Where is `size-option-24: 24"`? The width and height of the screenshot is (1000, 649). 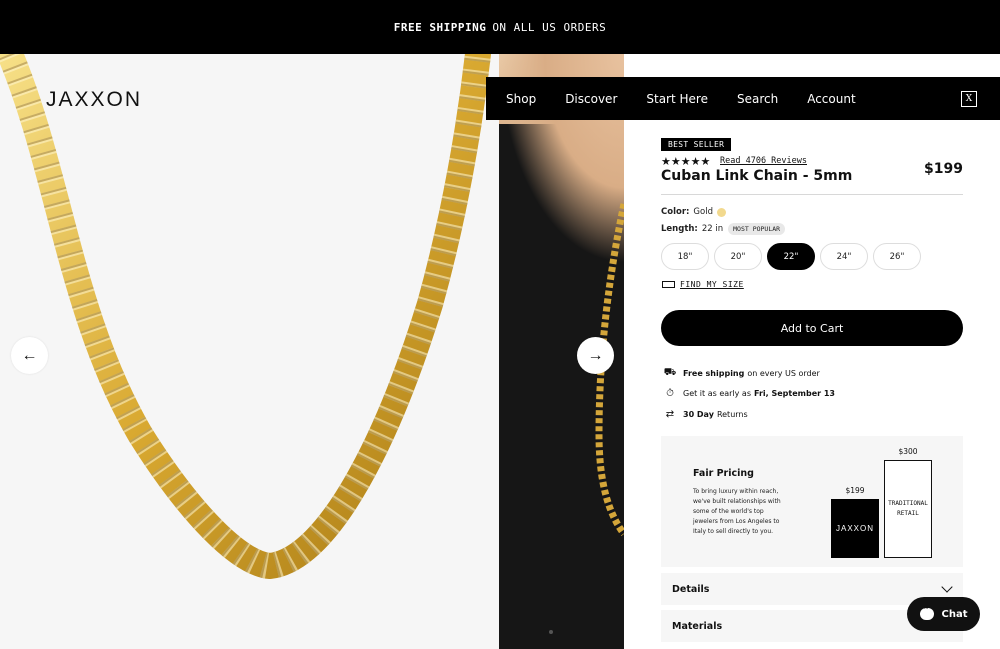 size-option-24: 24" is located at coordinates (844, 256).